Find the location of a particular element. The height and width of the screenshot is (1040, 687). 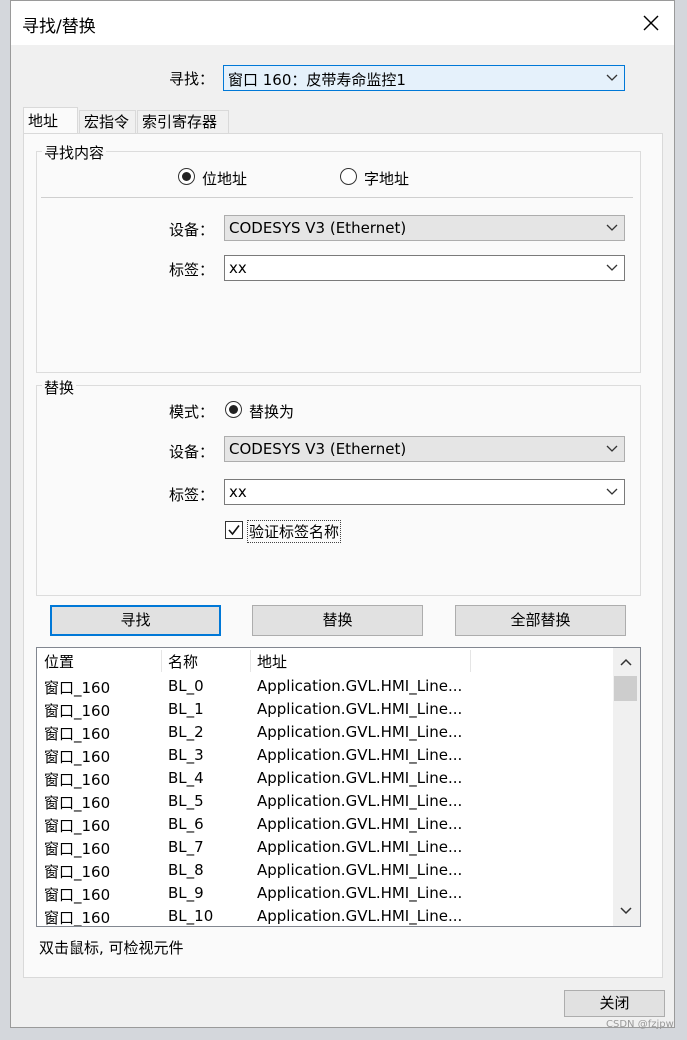

replace-tag-combo: xx is located at coordinates (424, 492).